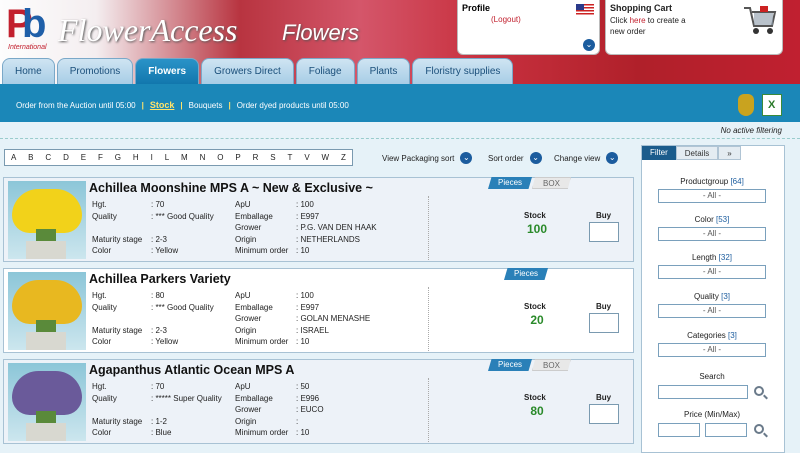 This screenshot has height=453, width=800. Describe the element at coordinates (165, 250) in the screenshot. I see `attr-color: : Yellow` at that location.